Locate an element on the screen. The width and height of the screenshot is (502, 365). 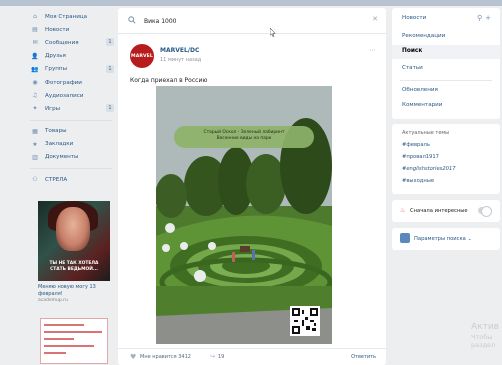
filter-icon: ⚲ is located at coordinates (481, 18).